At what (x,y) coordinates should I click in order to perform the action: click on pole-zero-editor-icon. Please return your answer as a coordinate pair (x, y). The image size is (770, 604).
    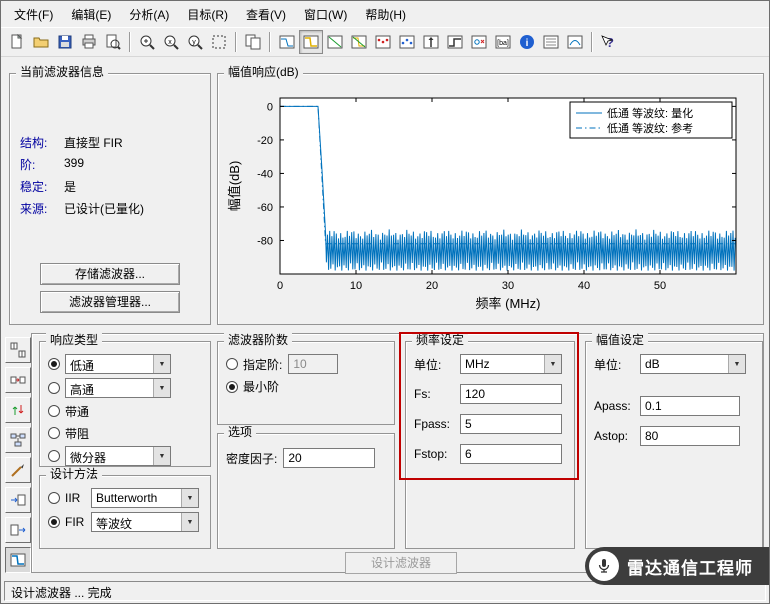
    Looking at the image, I should click on (18, 470).